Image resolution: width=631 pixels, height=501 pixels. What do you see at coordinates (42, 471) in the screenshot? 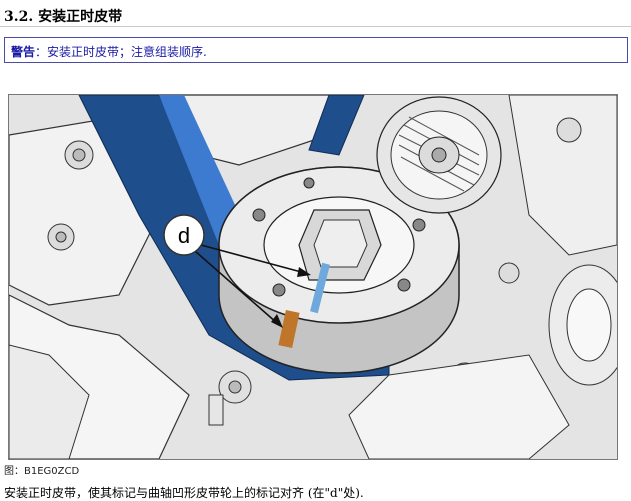
I see `figure-caption: 图：B1EG0ZCD` at bounding box center [42, 471].